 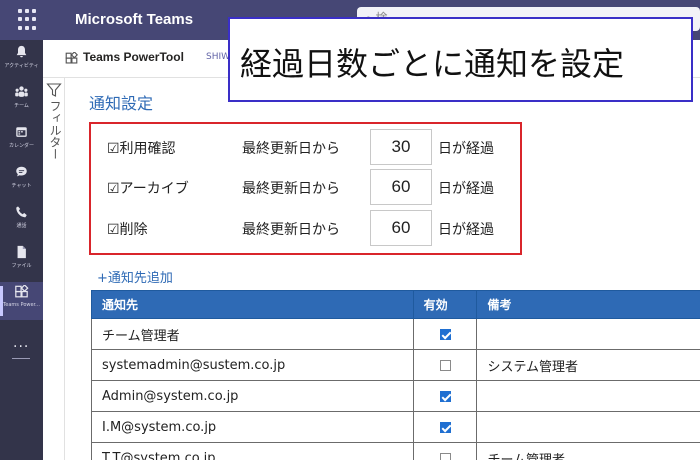 I want to click on rail-item-label: アクティビティ, so click(x=21, y=66).